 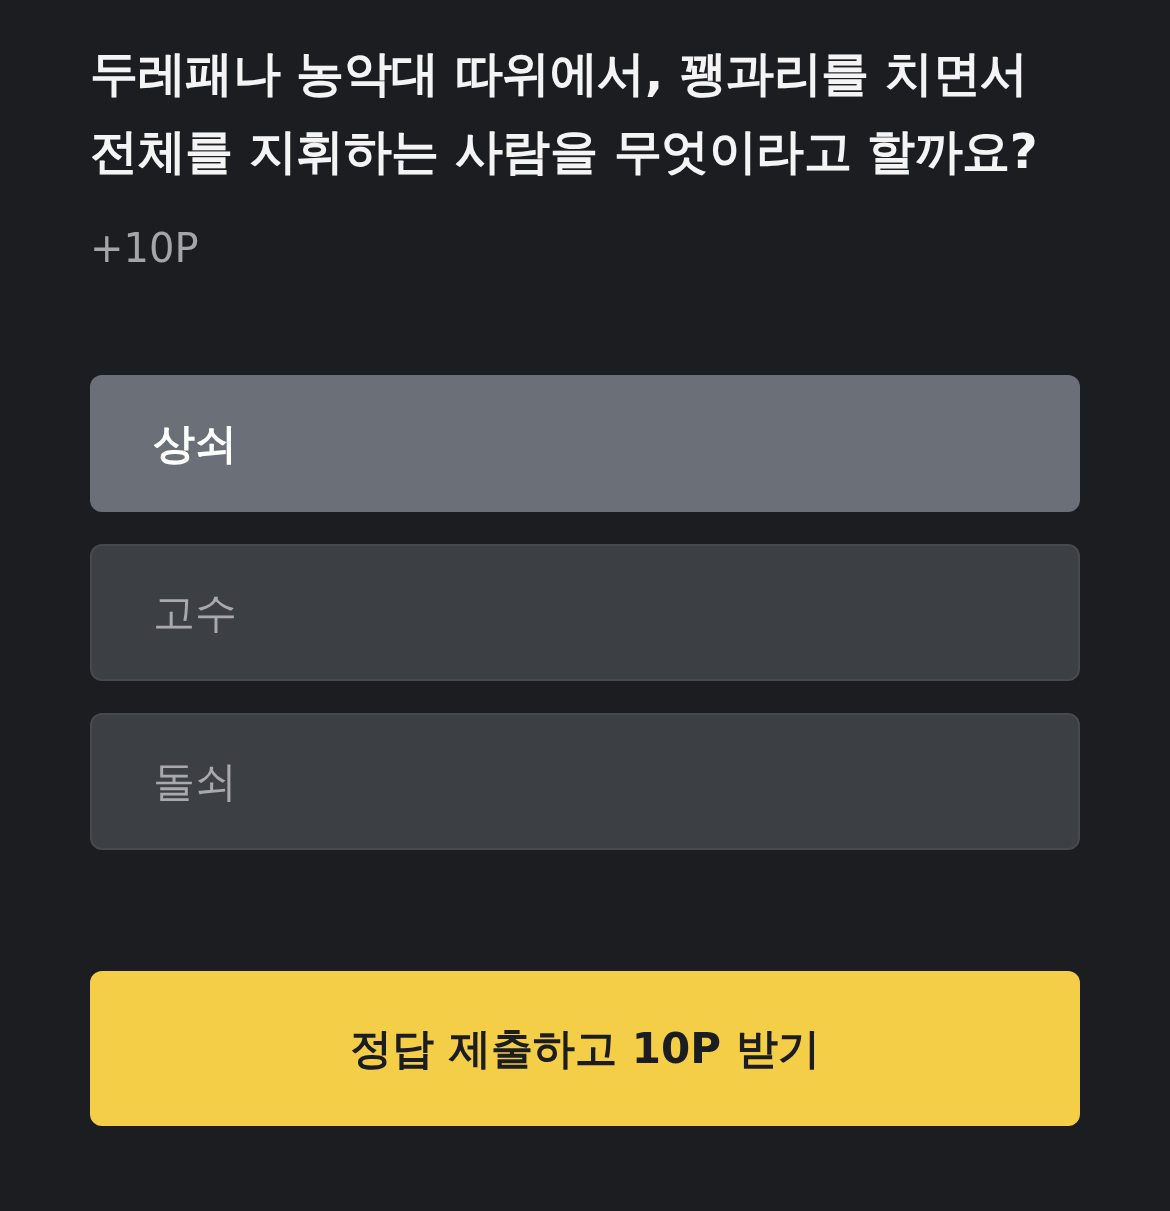 What do you see at coordinates (145, 248) in the screenshot?
I see `reward-points: +10P` at bounding box center [145, 248].